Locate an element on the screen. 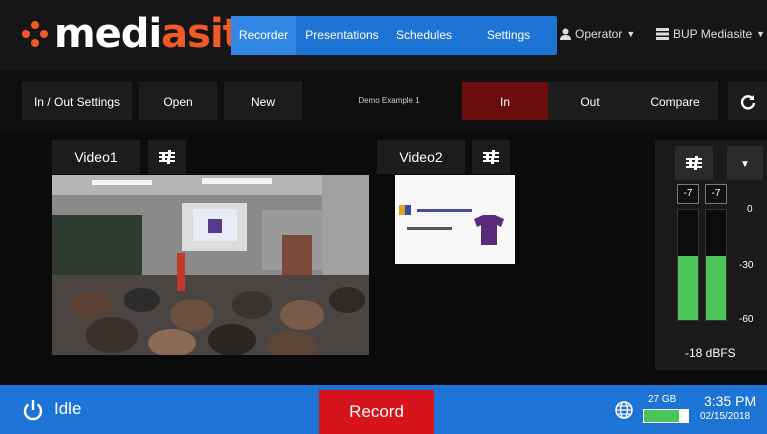 This screenshot has height=434, width=767. logo-dots-icon is located at coordinates (35, 34).